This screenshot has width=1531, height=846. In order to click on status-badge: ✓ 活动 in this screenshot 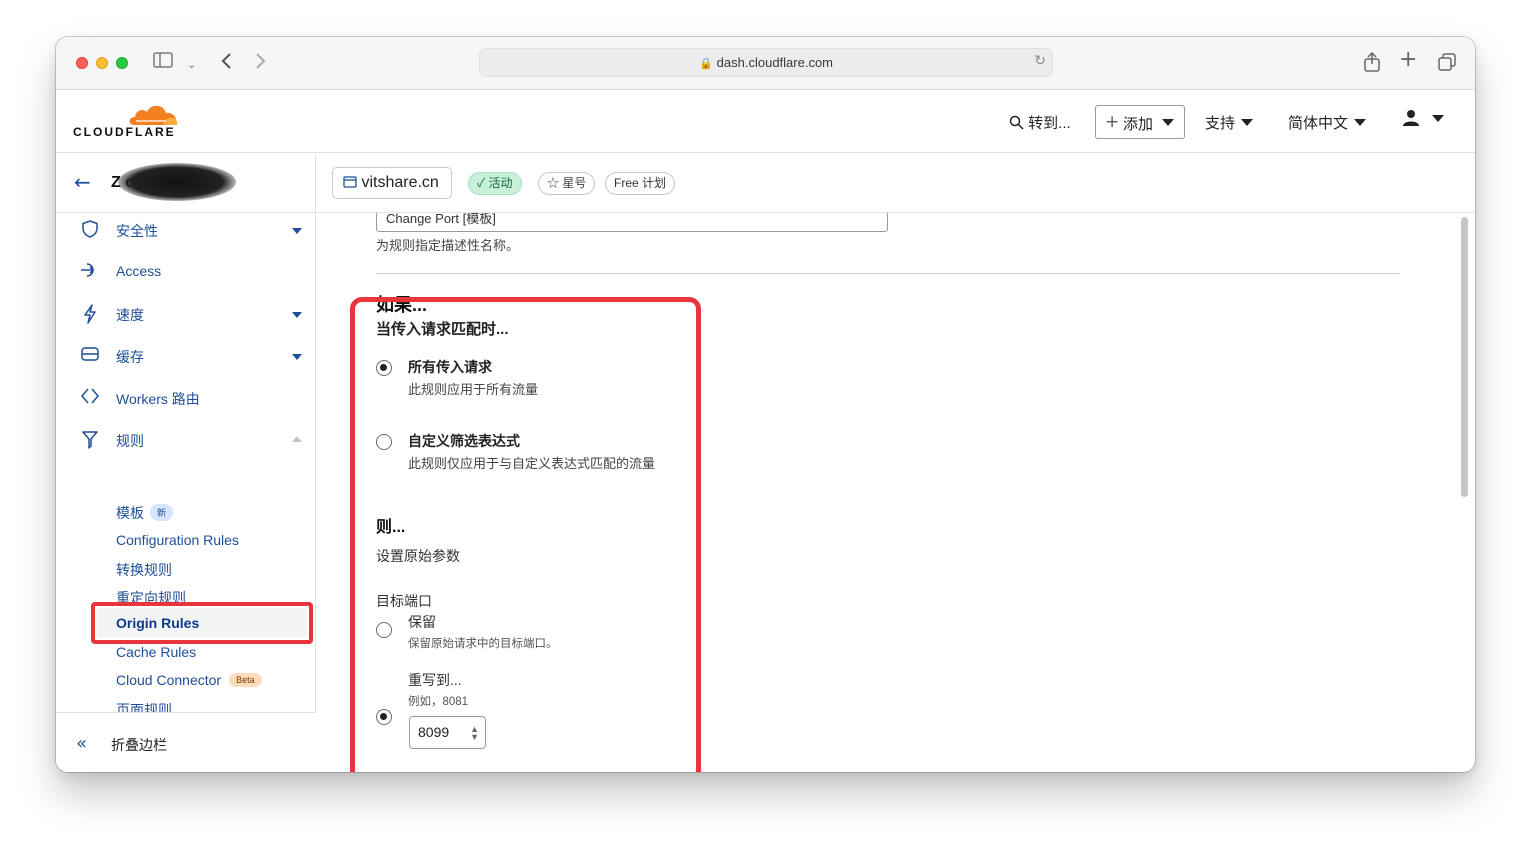, I will do `click(495, 183)`.